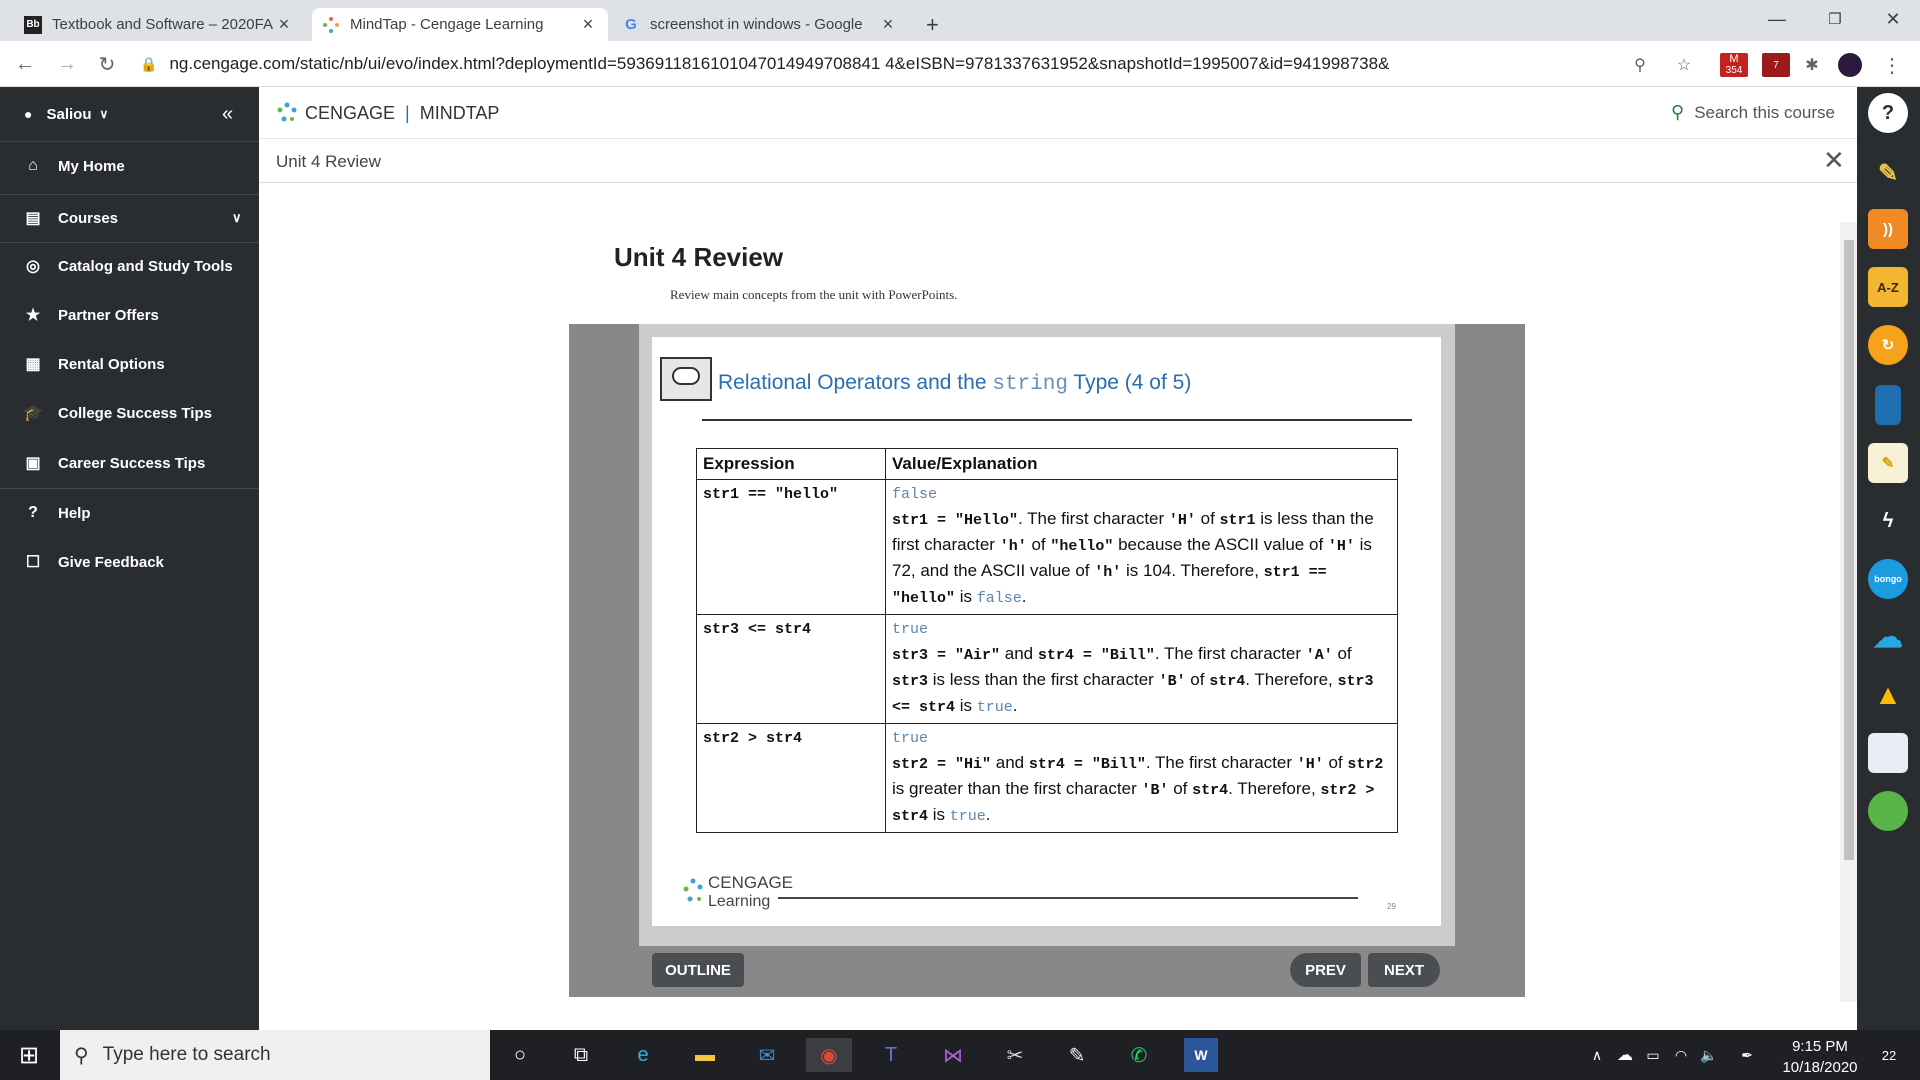 The width and height of the screenshot is (1920, 1080). What do you see at coordinates (387, 113) in the screenshot?
I see `cengage-mindtap-logo: CENGAGE | MINDTAP` at bounding box center [387, 113].